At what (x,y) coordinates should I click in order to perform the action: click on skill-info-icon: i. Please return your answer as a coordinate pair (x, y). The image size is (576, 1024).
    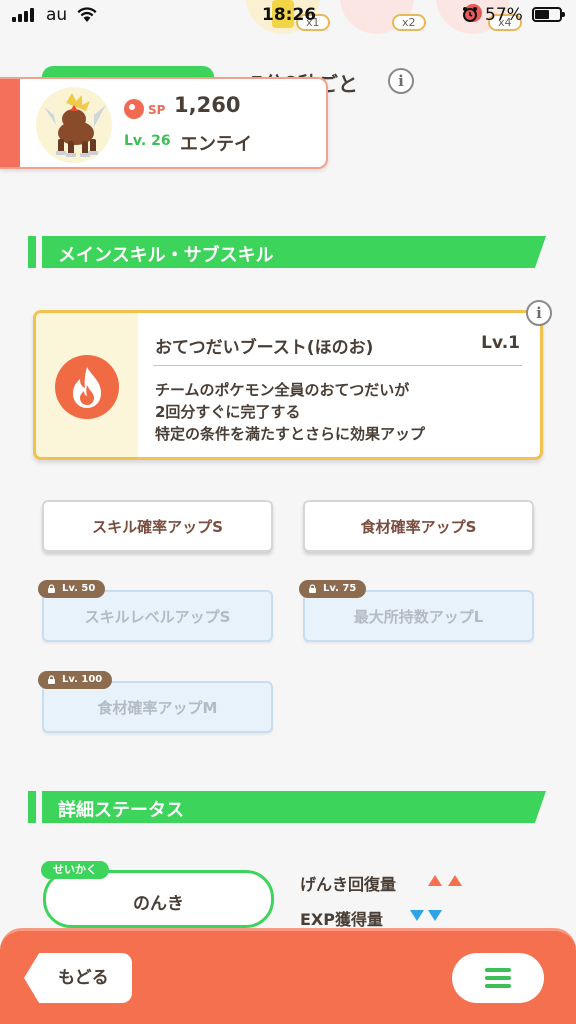
    Looking at the image, I should click on (539, 313).